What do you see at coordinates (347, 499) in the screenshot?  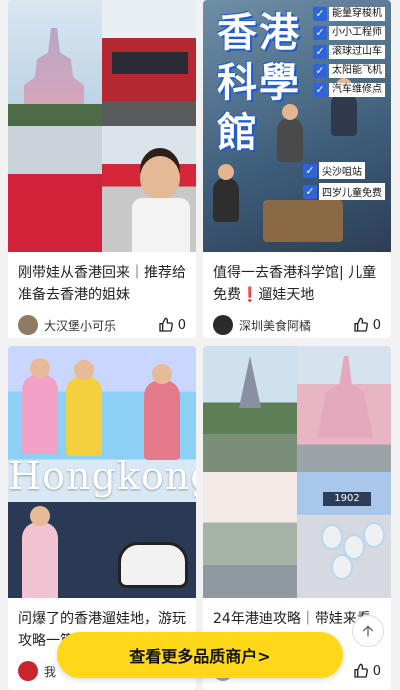 I see `building-sign: 1902` at bounding box center [347, 499].